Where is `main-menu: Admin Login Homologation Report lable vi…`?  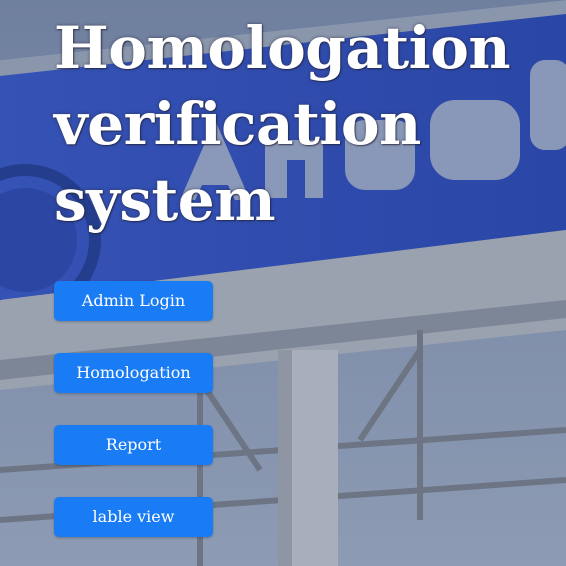
main-menu: Admin Login Homologation Report lable vi… is located at coordinates (133, 423).